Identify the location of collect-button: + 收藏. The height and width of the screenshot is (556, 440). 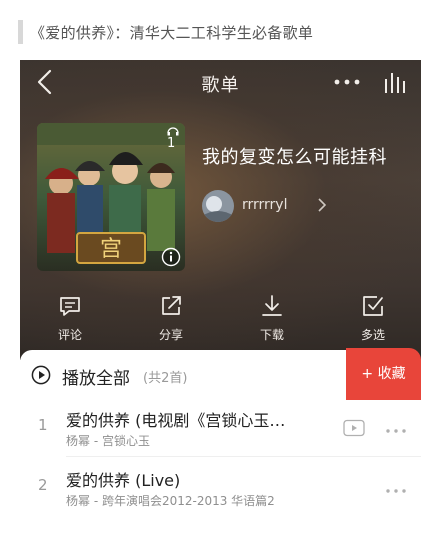
(383, 374).